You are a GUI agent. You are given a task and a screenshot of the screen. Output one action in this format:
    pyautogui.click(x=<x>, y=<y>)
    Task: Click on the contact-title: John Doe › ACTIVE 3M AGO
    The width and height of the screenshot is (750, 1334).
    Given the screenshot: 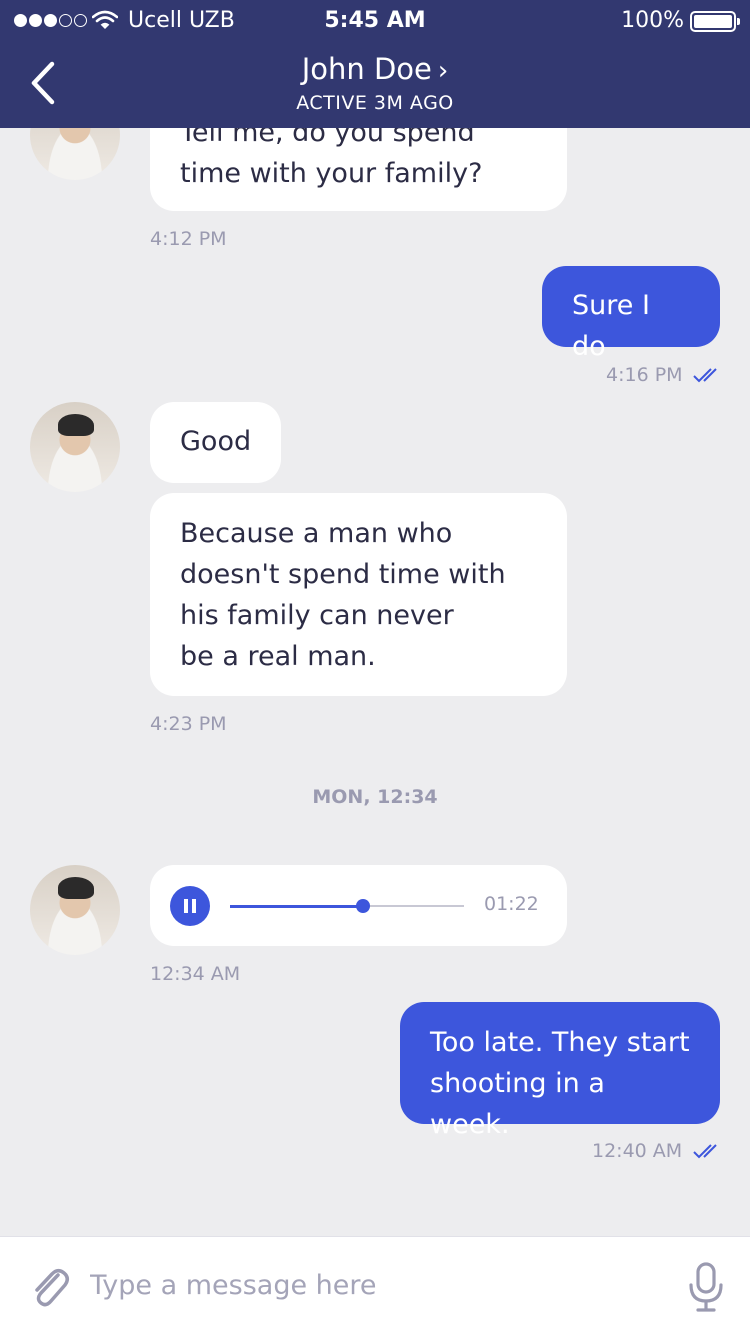 What is the action you would take?
    pyautogui.click(x=375, y=83)
    